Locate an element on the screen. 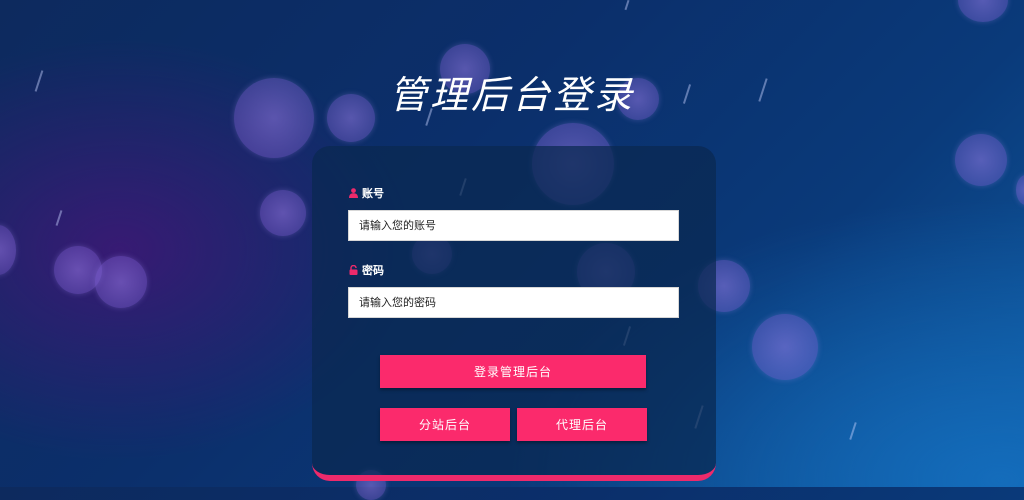  user-icon is located at coordinates (353, 193).